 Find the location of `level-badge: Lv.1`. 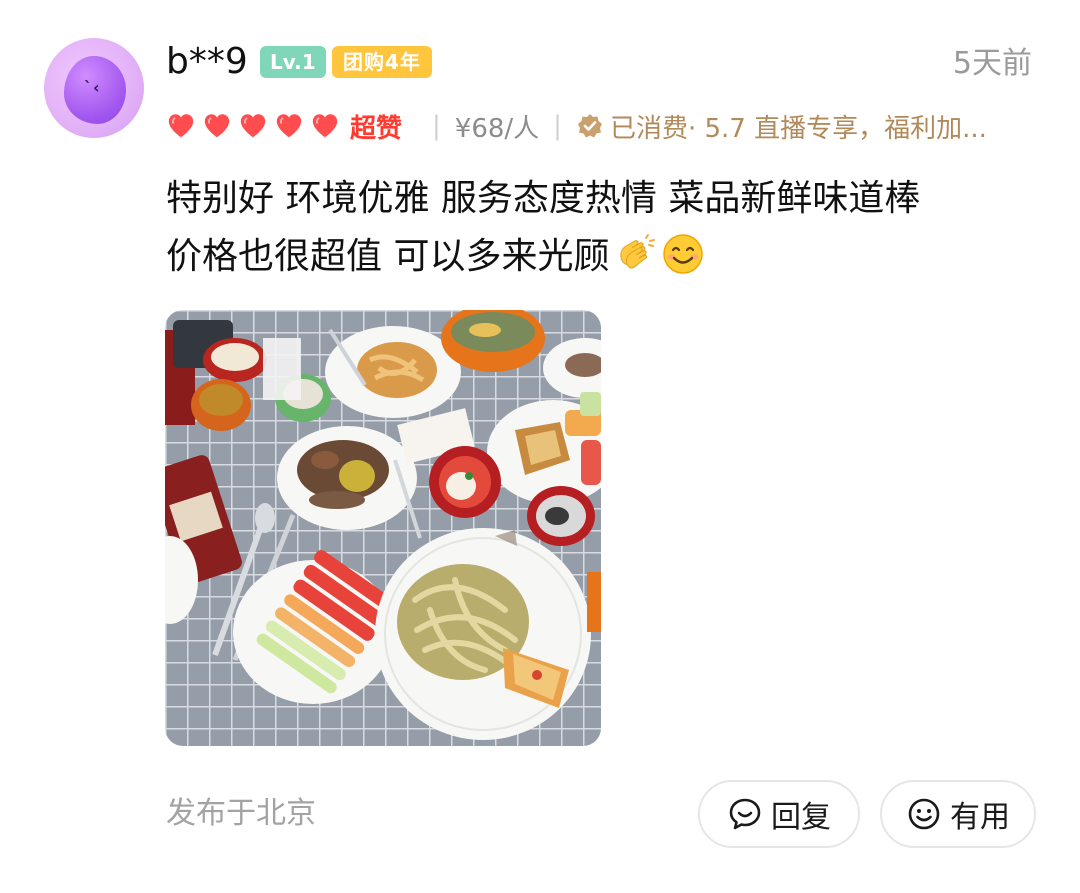

level-badge: Lv.1 is located at coordinates (293, 62).